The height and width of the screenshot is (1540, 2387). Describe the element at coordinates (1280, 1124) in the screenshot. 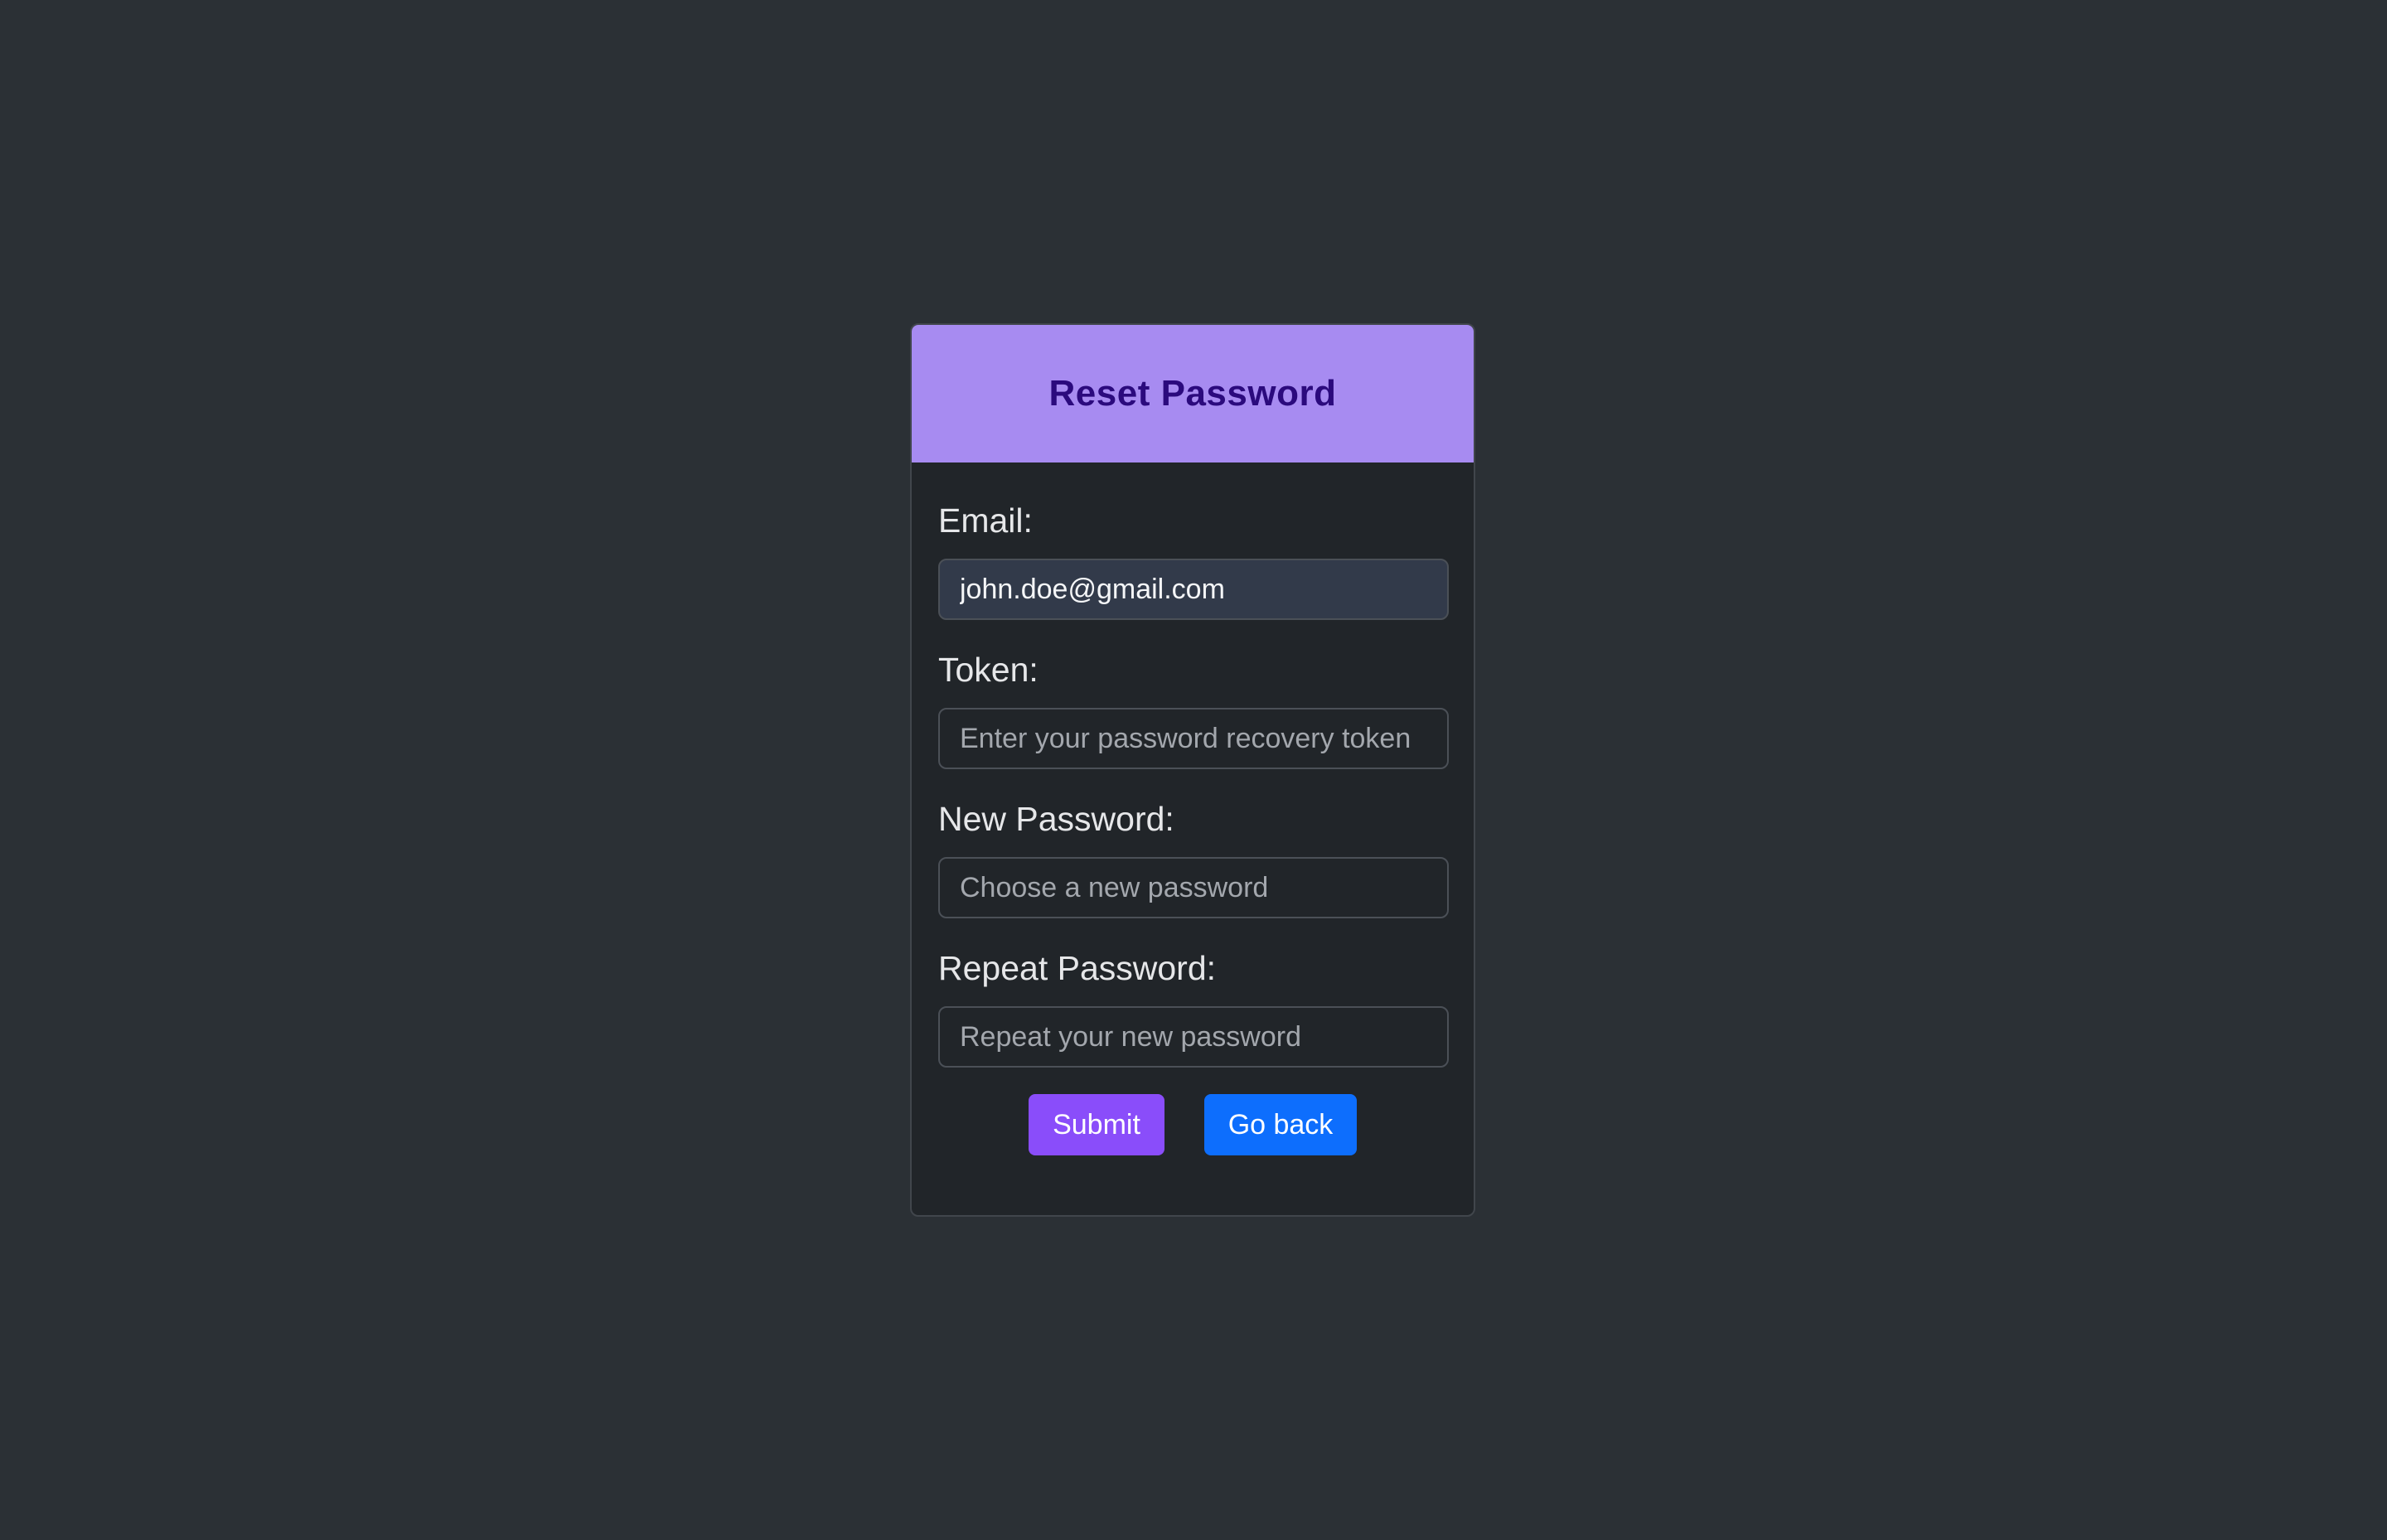

I see `go-back-button: Go back` at that location.